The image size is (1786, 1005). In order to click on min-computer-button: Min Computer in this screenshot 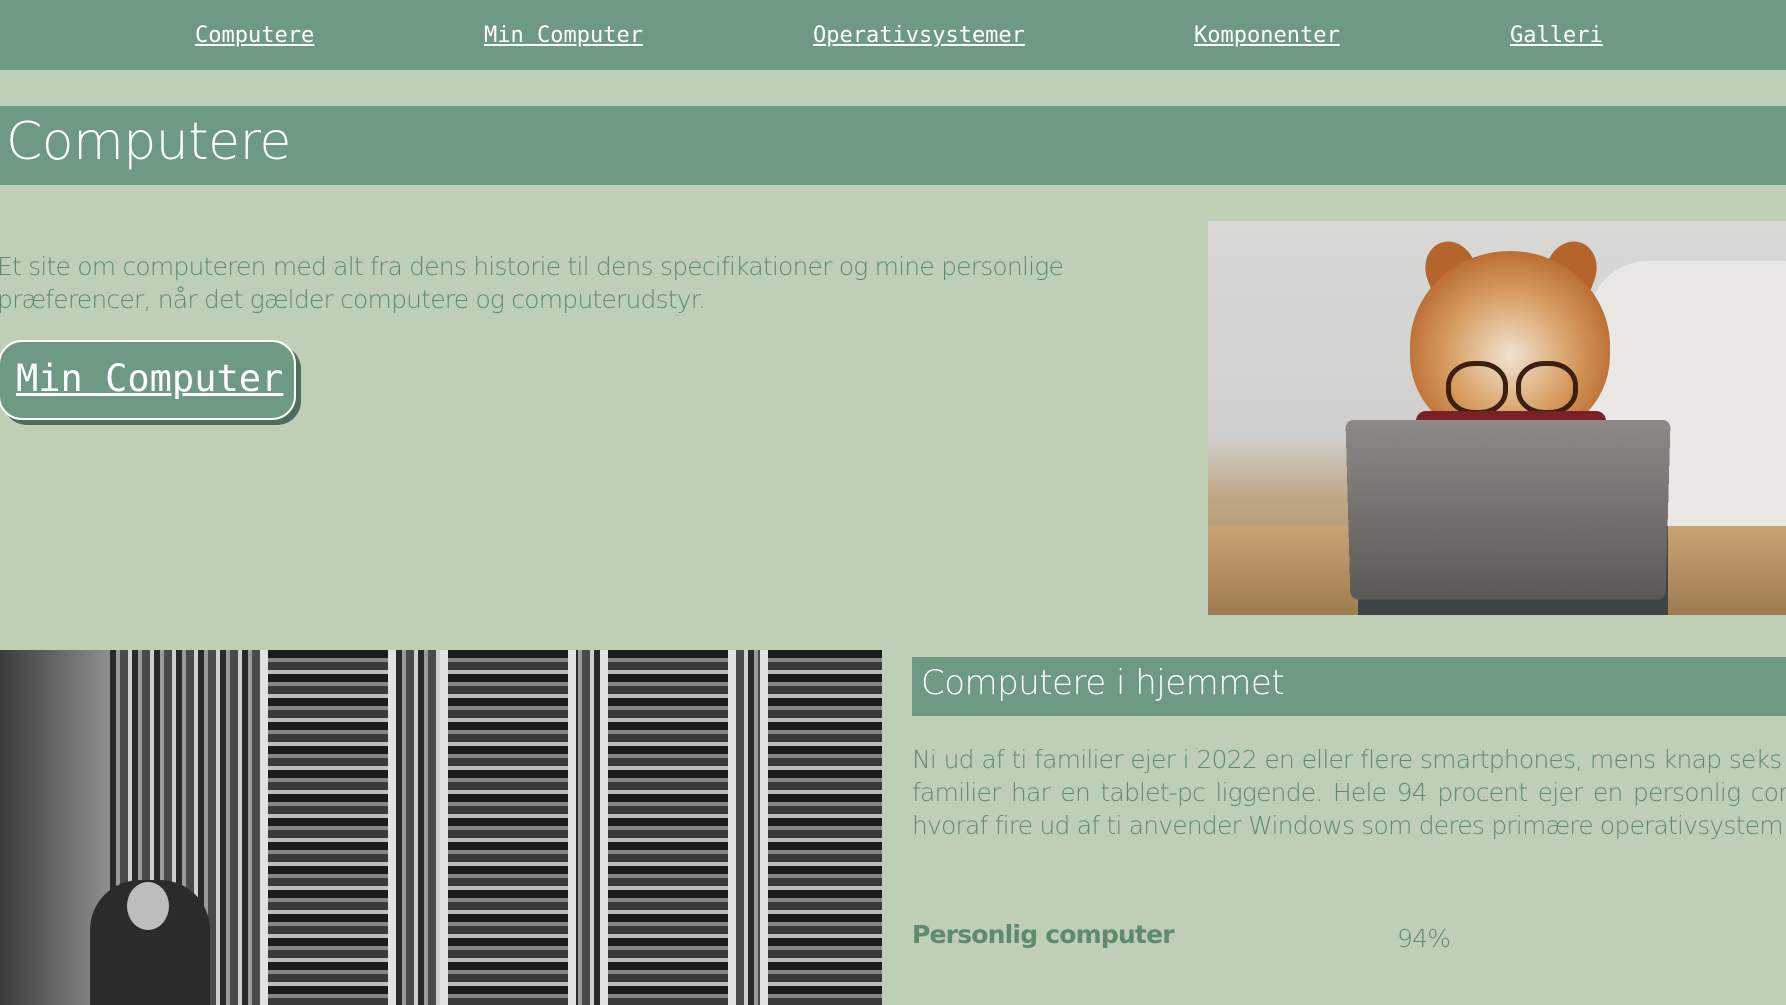, I will do `click(148, 380)`.